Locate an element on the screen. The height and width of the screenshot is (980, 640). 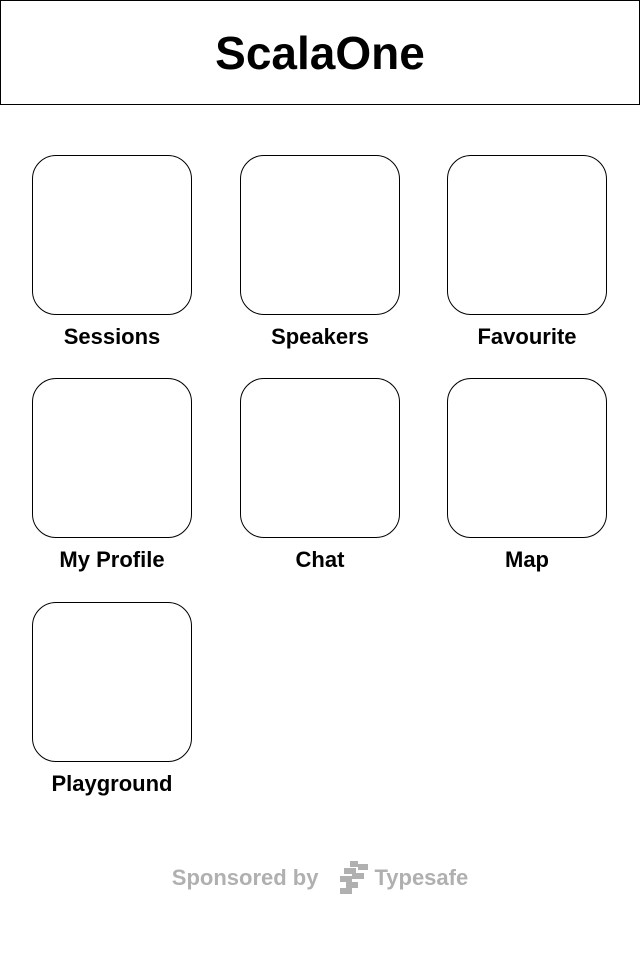
app-header: ScalaOne is located at coordinates (320, 52).